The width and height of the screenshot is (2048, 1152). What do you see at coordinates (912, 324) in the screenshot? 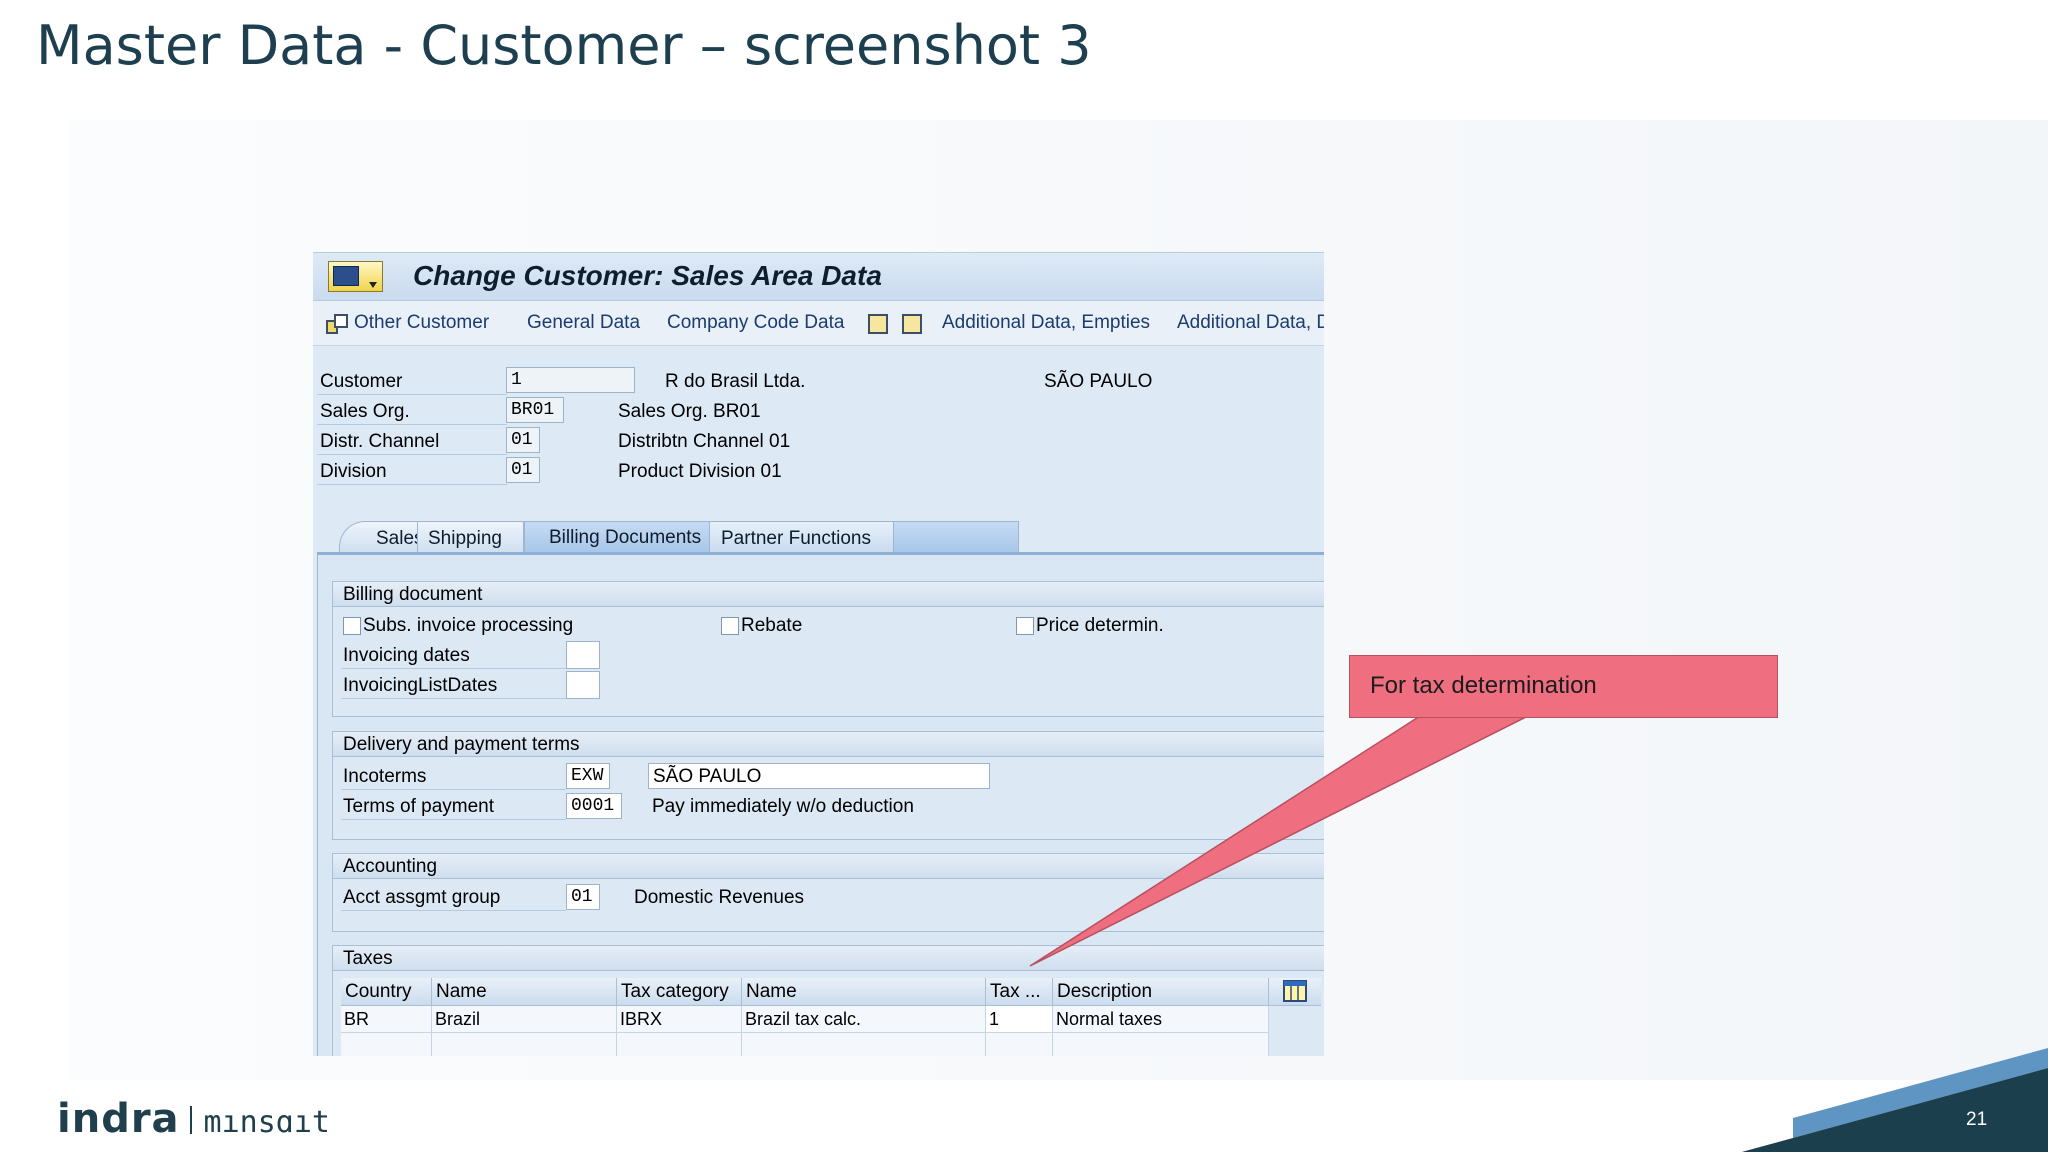
I see `copy-data-icon` at bounding box center [912, 324].